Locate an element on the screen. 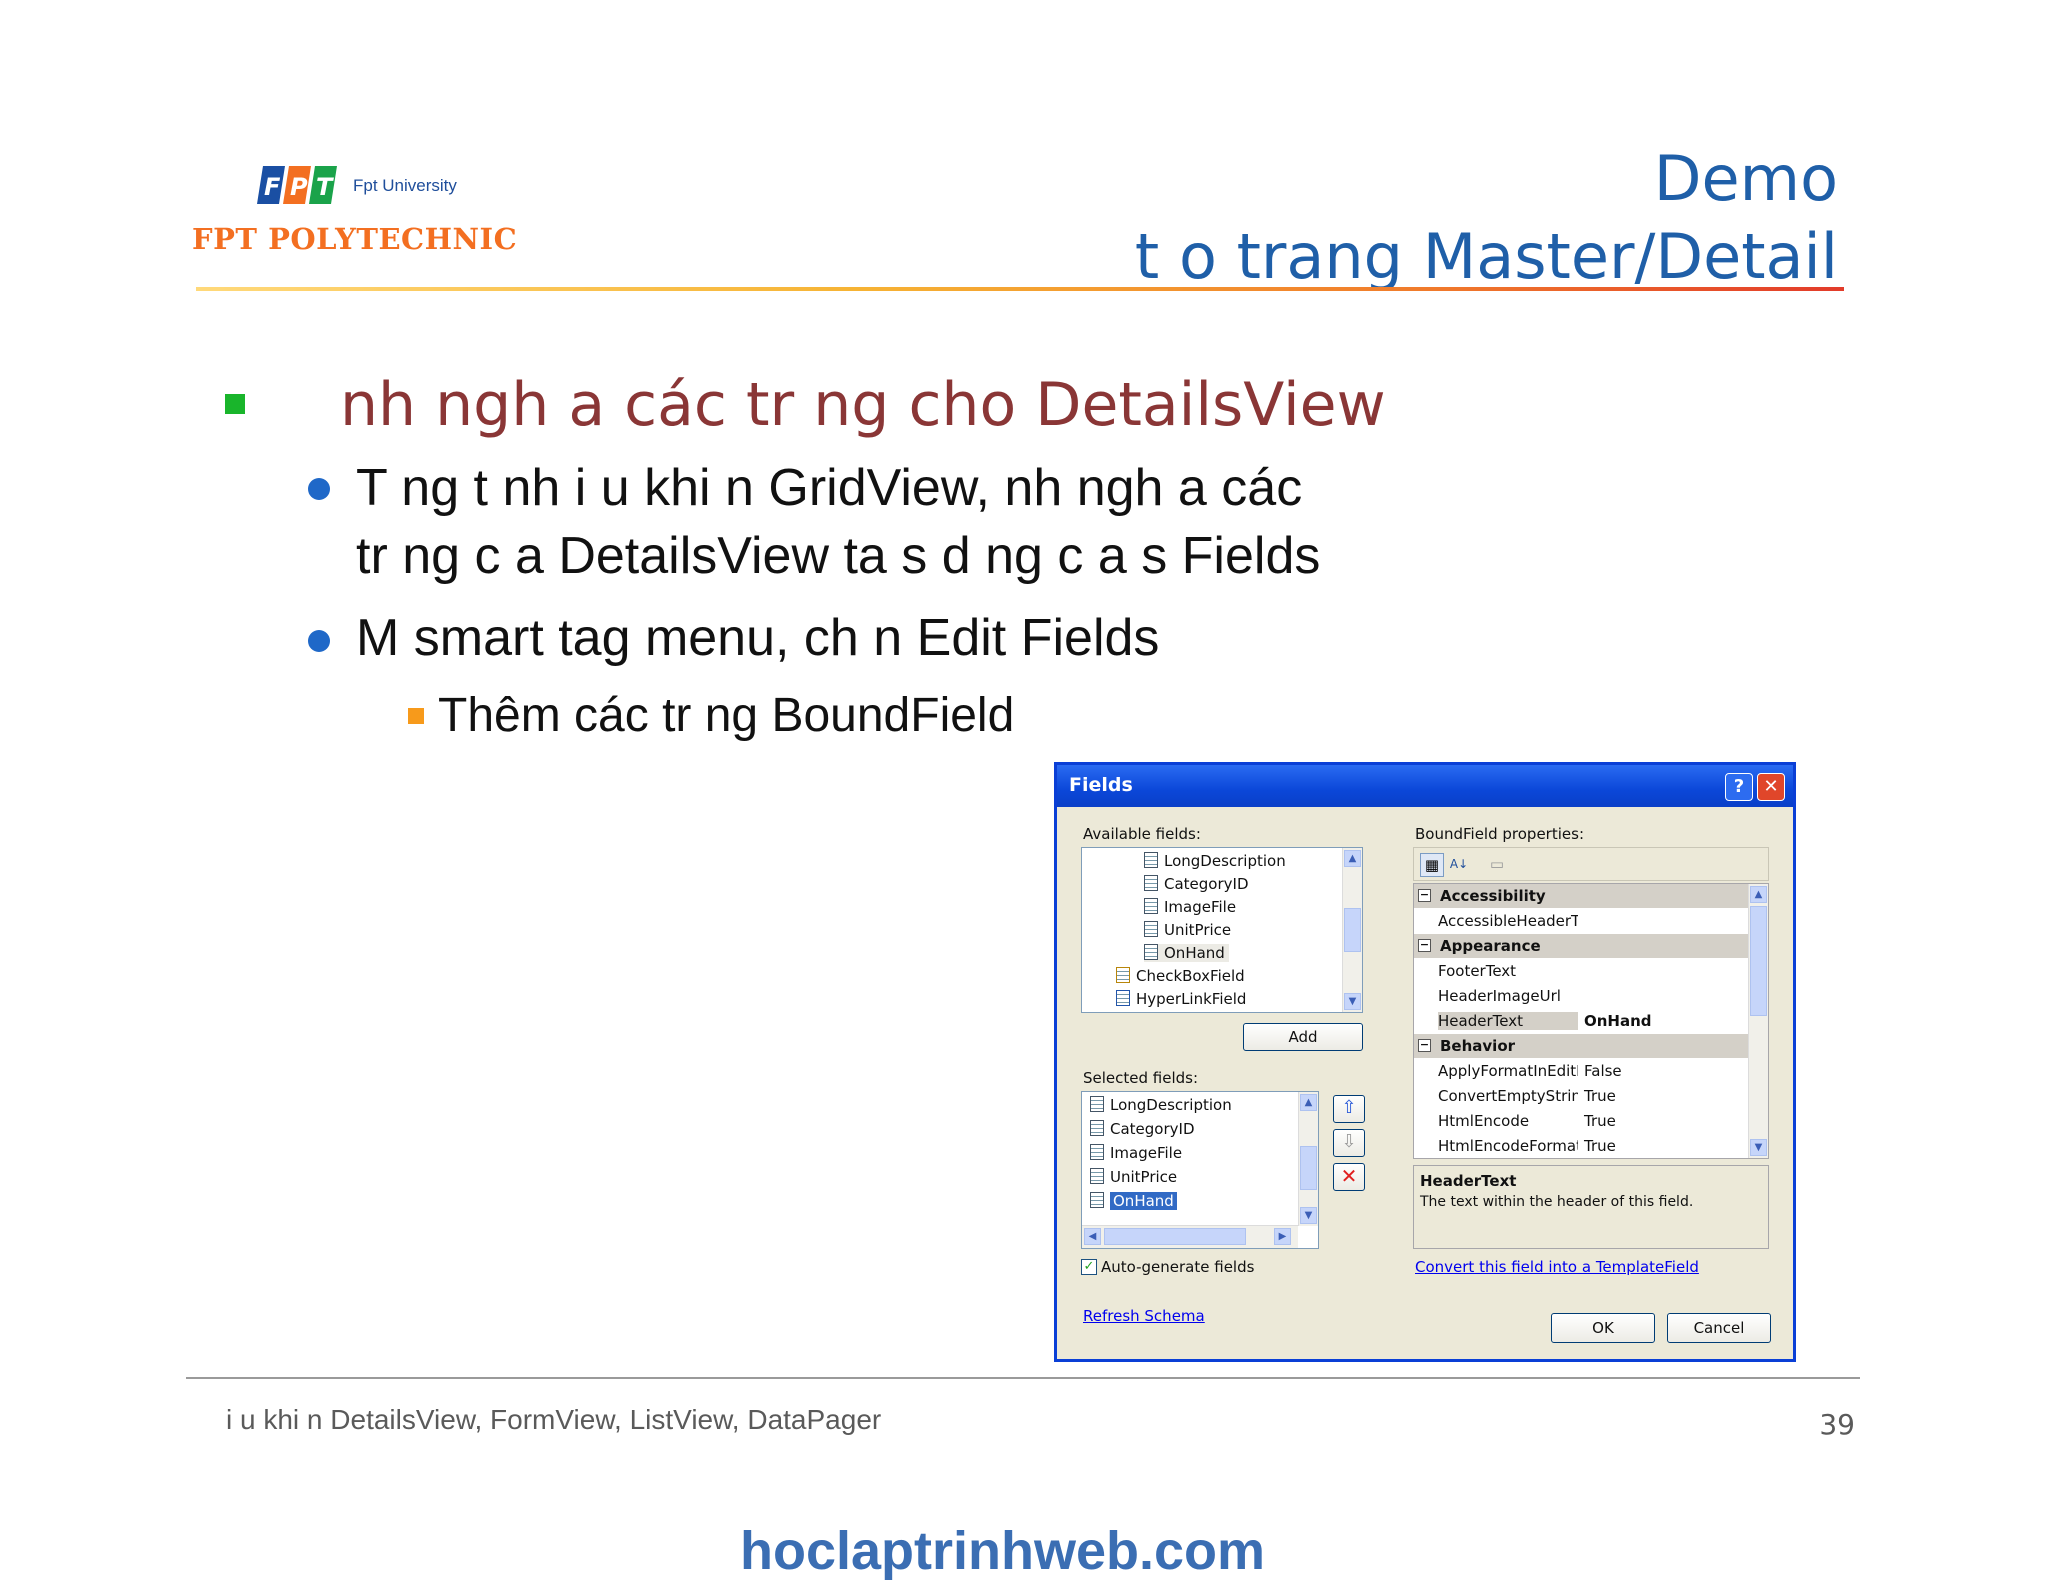 The width and height of the screenshot is (2048, 1582). categorized-icon: ▦ is located at coordinates (1432, 865).